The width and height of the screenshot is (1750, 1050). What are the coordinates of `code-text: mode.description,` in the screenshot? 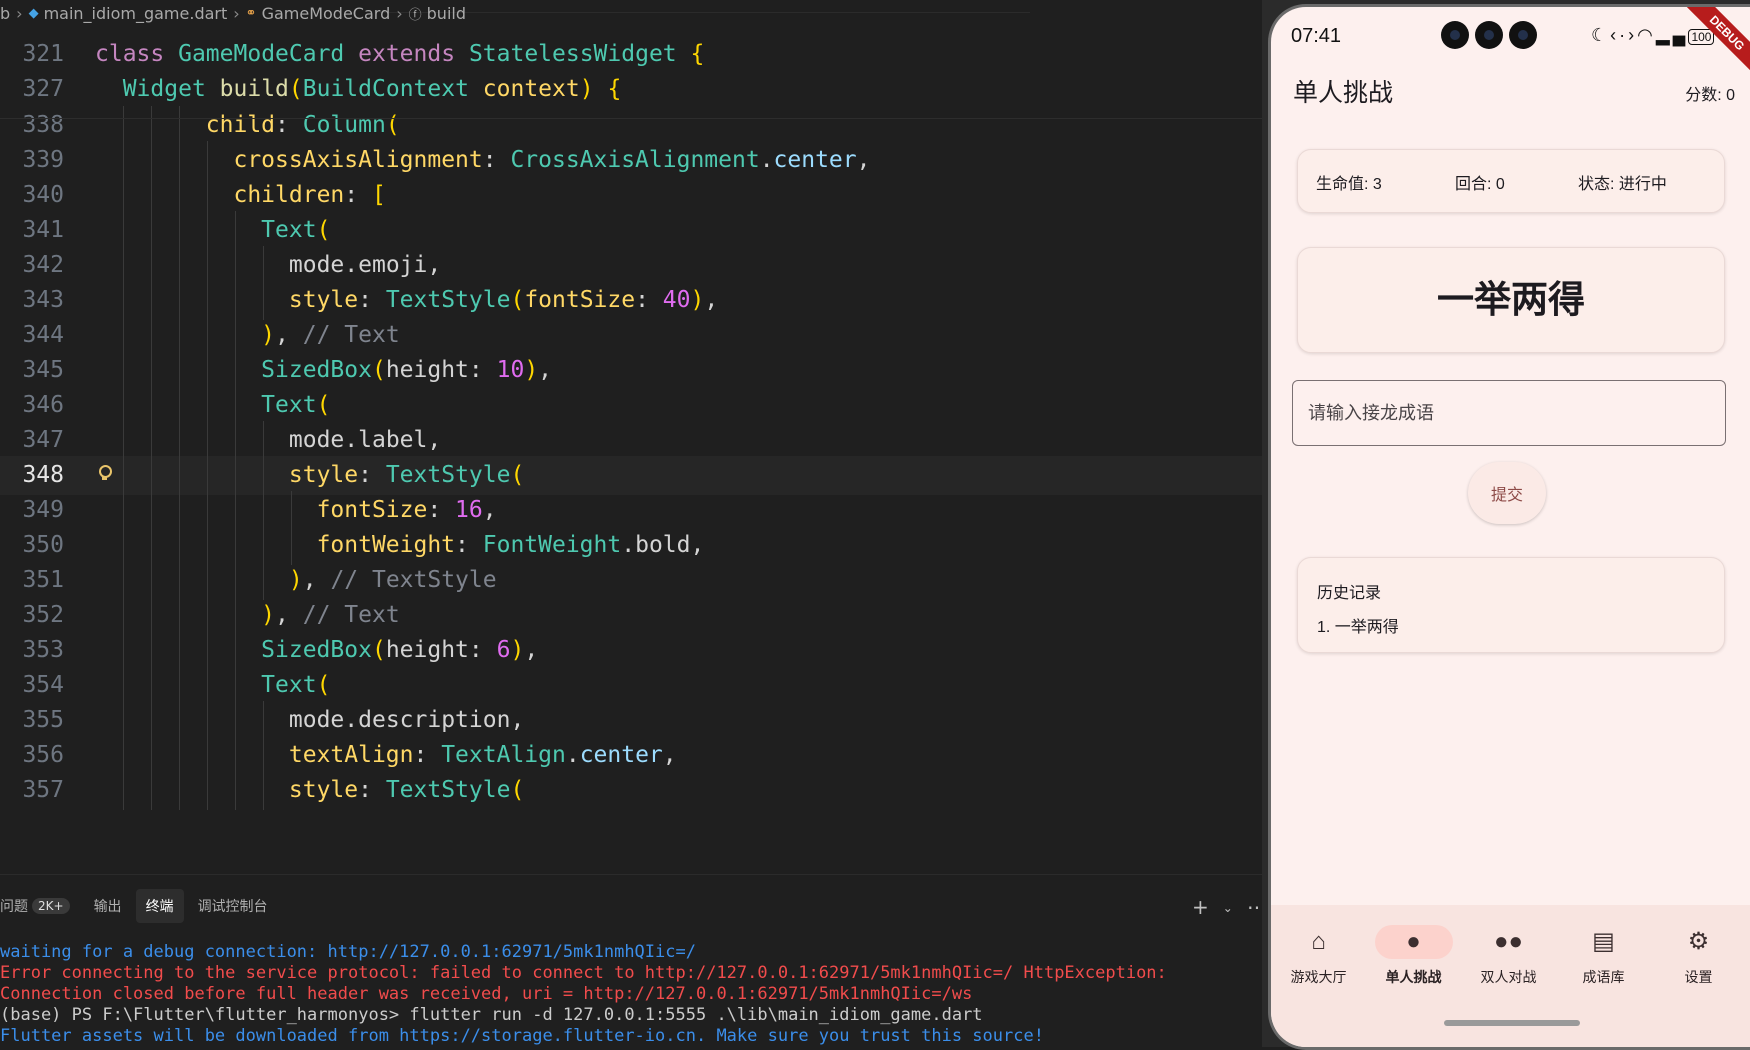 It's located at (406, 720).